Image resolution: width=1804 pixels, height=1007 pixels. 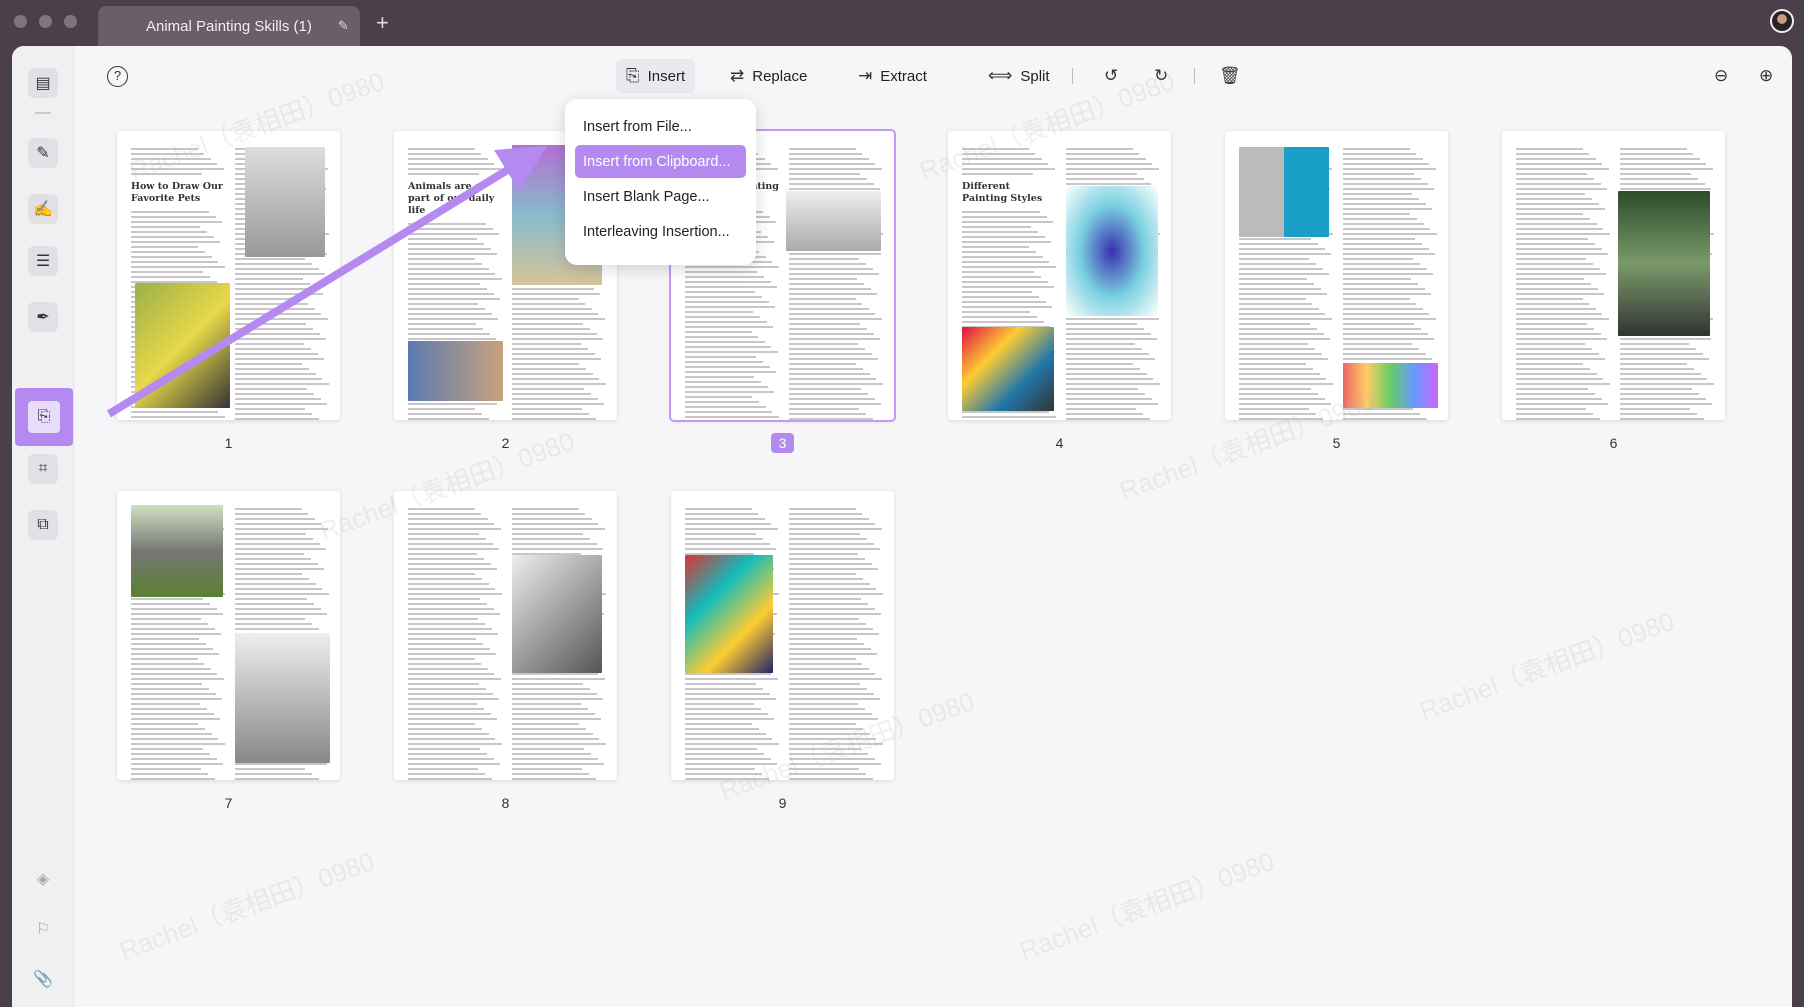 What do you see at coordinates (1782, 21) in the screenshot?
I see `avatar` at bounding box center [1782, 21].